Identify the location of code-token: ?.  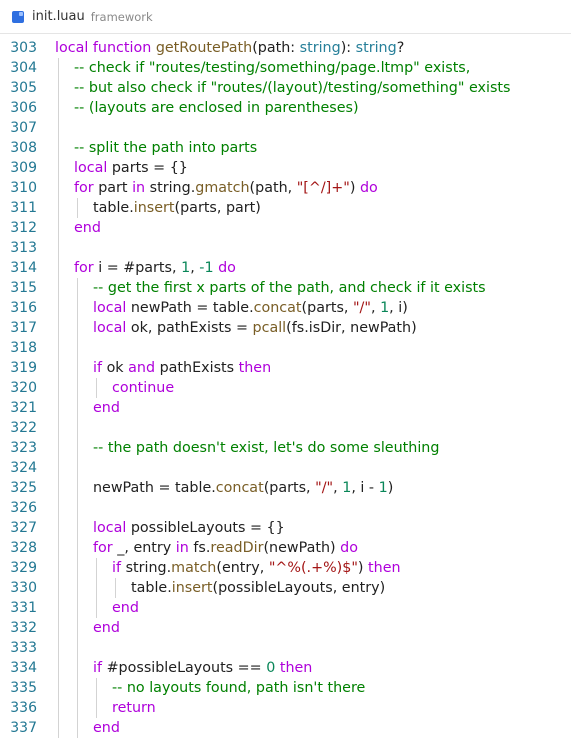
(400, 48).